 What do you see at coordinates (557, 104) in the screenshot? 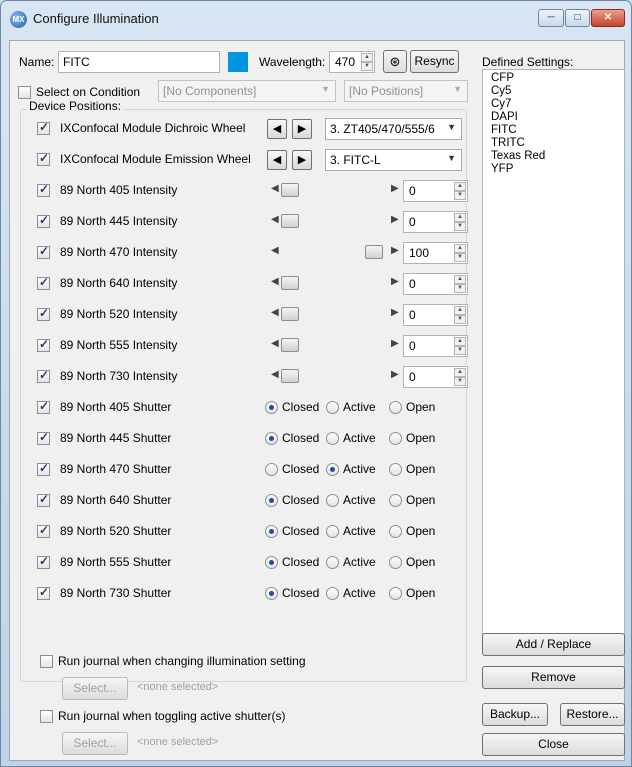
I see `list-item: Cy7` at bounding box center [557, 104].